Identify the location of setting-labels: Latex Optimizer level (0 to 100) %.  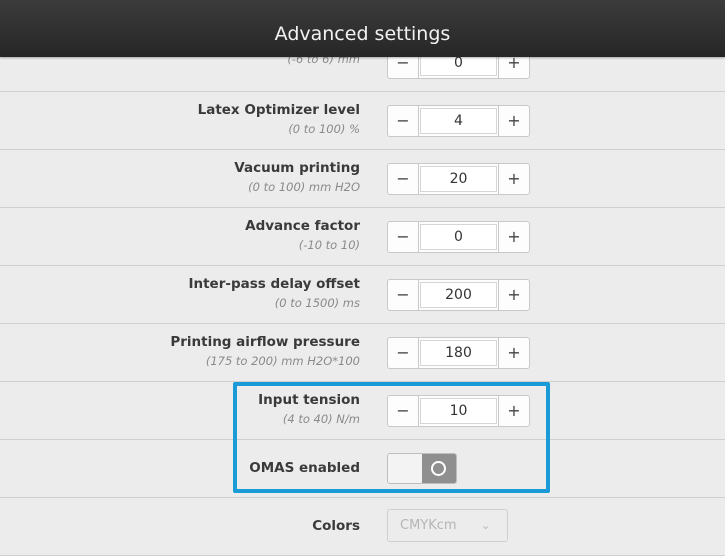
(279, 119).